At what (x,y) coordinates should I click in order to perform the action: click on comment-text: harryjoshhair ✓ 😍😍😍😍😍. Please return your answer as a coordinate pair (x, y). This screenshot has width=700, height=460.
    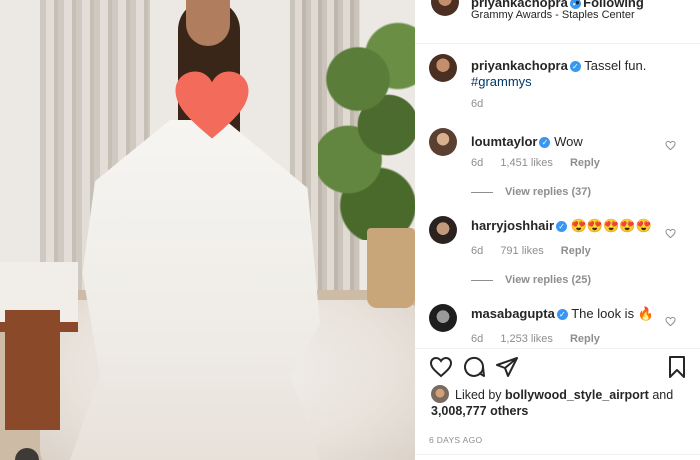
    Looking at the image, I should click on (566, 226).